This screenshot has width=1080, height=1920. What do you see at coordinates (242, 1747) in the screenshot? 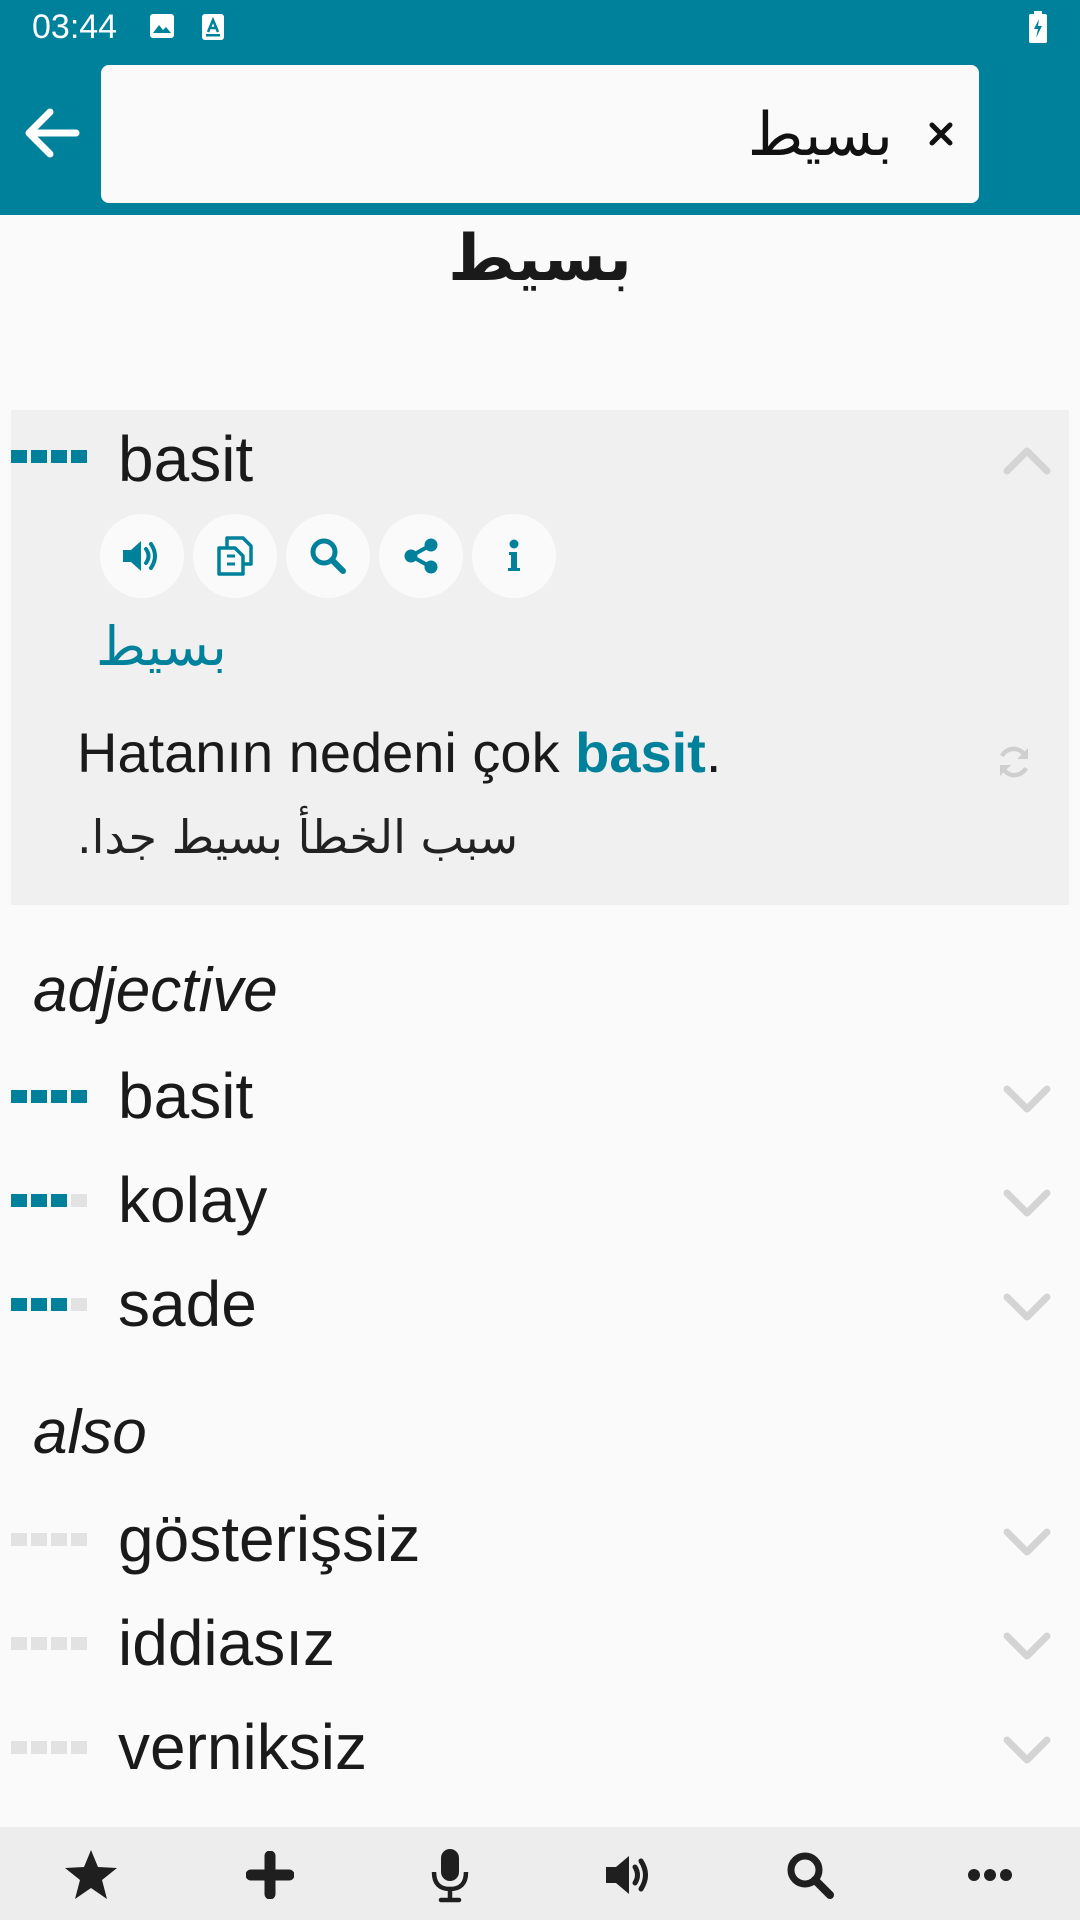
I see `translation-term: verniksiz` at bounding box center [242, 1747].